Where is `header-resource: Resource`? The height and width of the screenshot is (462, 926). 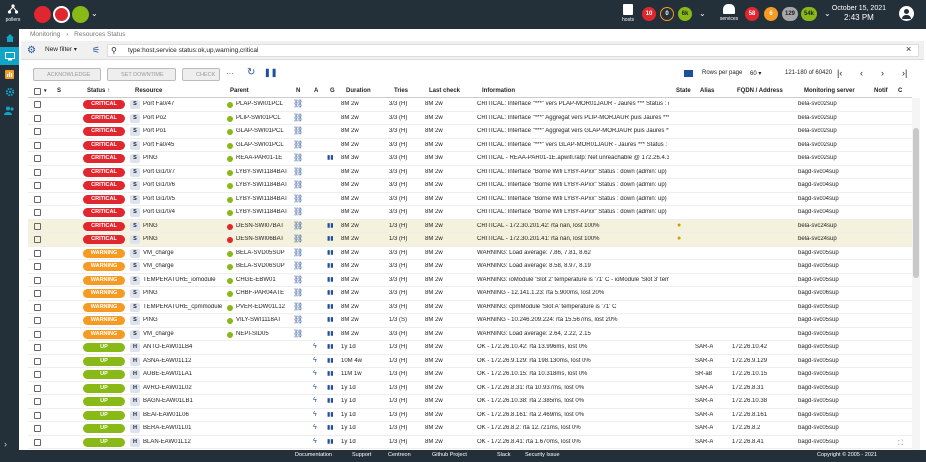
header-resource: Resource is located at coordinates (148, 91).